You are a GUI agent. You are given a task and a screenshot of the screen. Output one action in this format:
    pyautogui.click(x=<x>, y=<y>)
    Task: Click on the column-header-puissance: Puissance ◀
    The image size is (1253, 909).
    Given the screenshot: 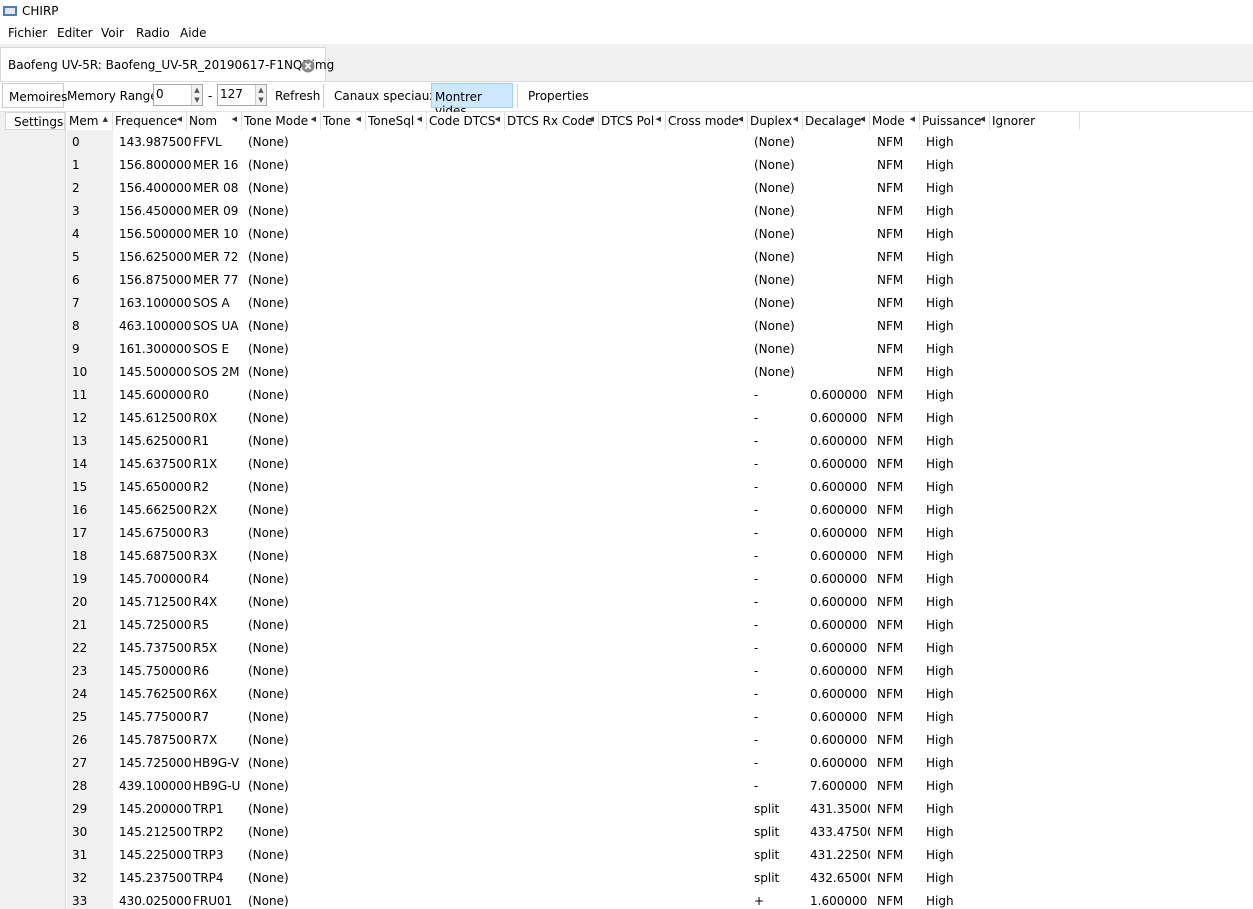 What is the action you would take?
    pyautogui.click(x=955, y=121)
    